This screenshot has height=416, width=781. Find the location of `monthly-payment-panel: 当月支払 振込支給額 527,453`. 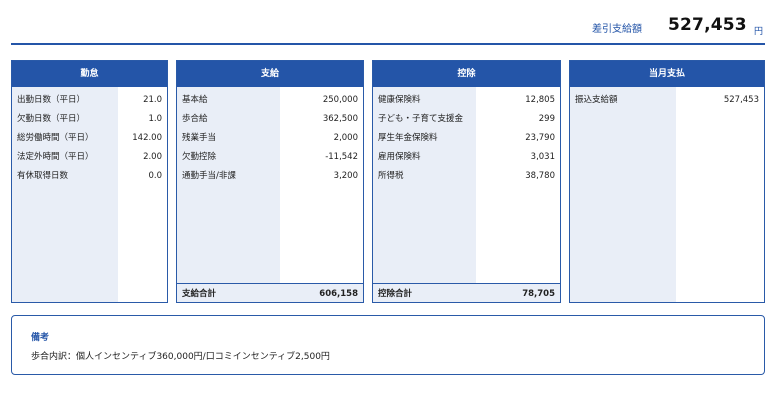

monthly-payment-panel: 当月支払 振込支給額 527,453 is located at coordinates (667, 181).